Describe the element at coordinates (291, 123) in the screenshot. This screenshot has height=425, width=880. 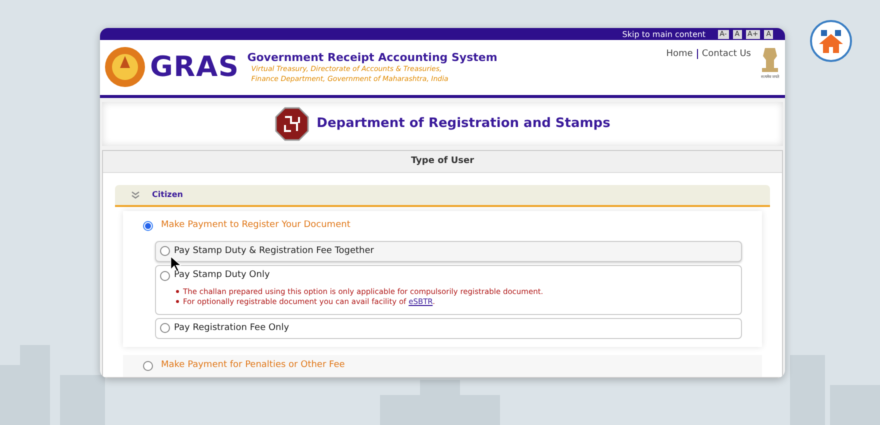
I see `department-logo-icon` at that location.